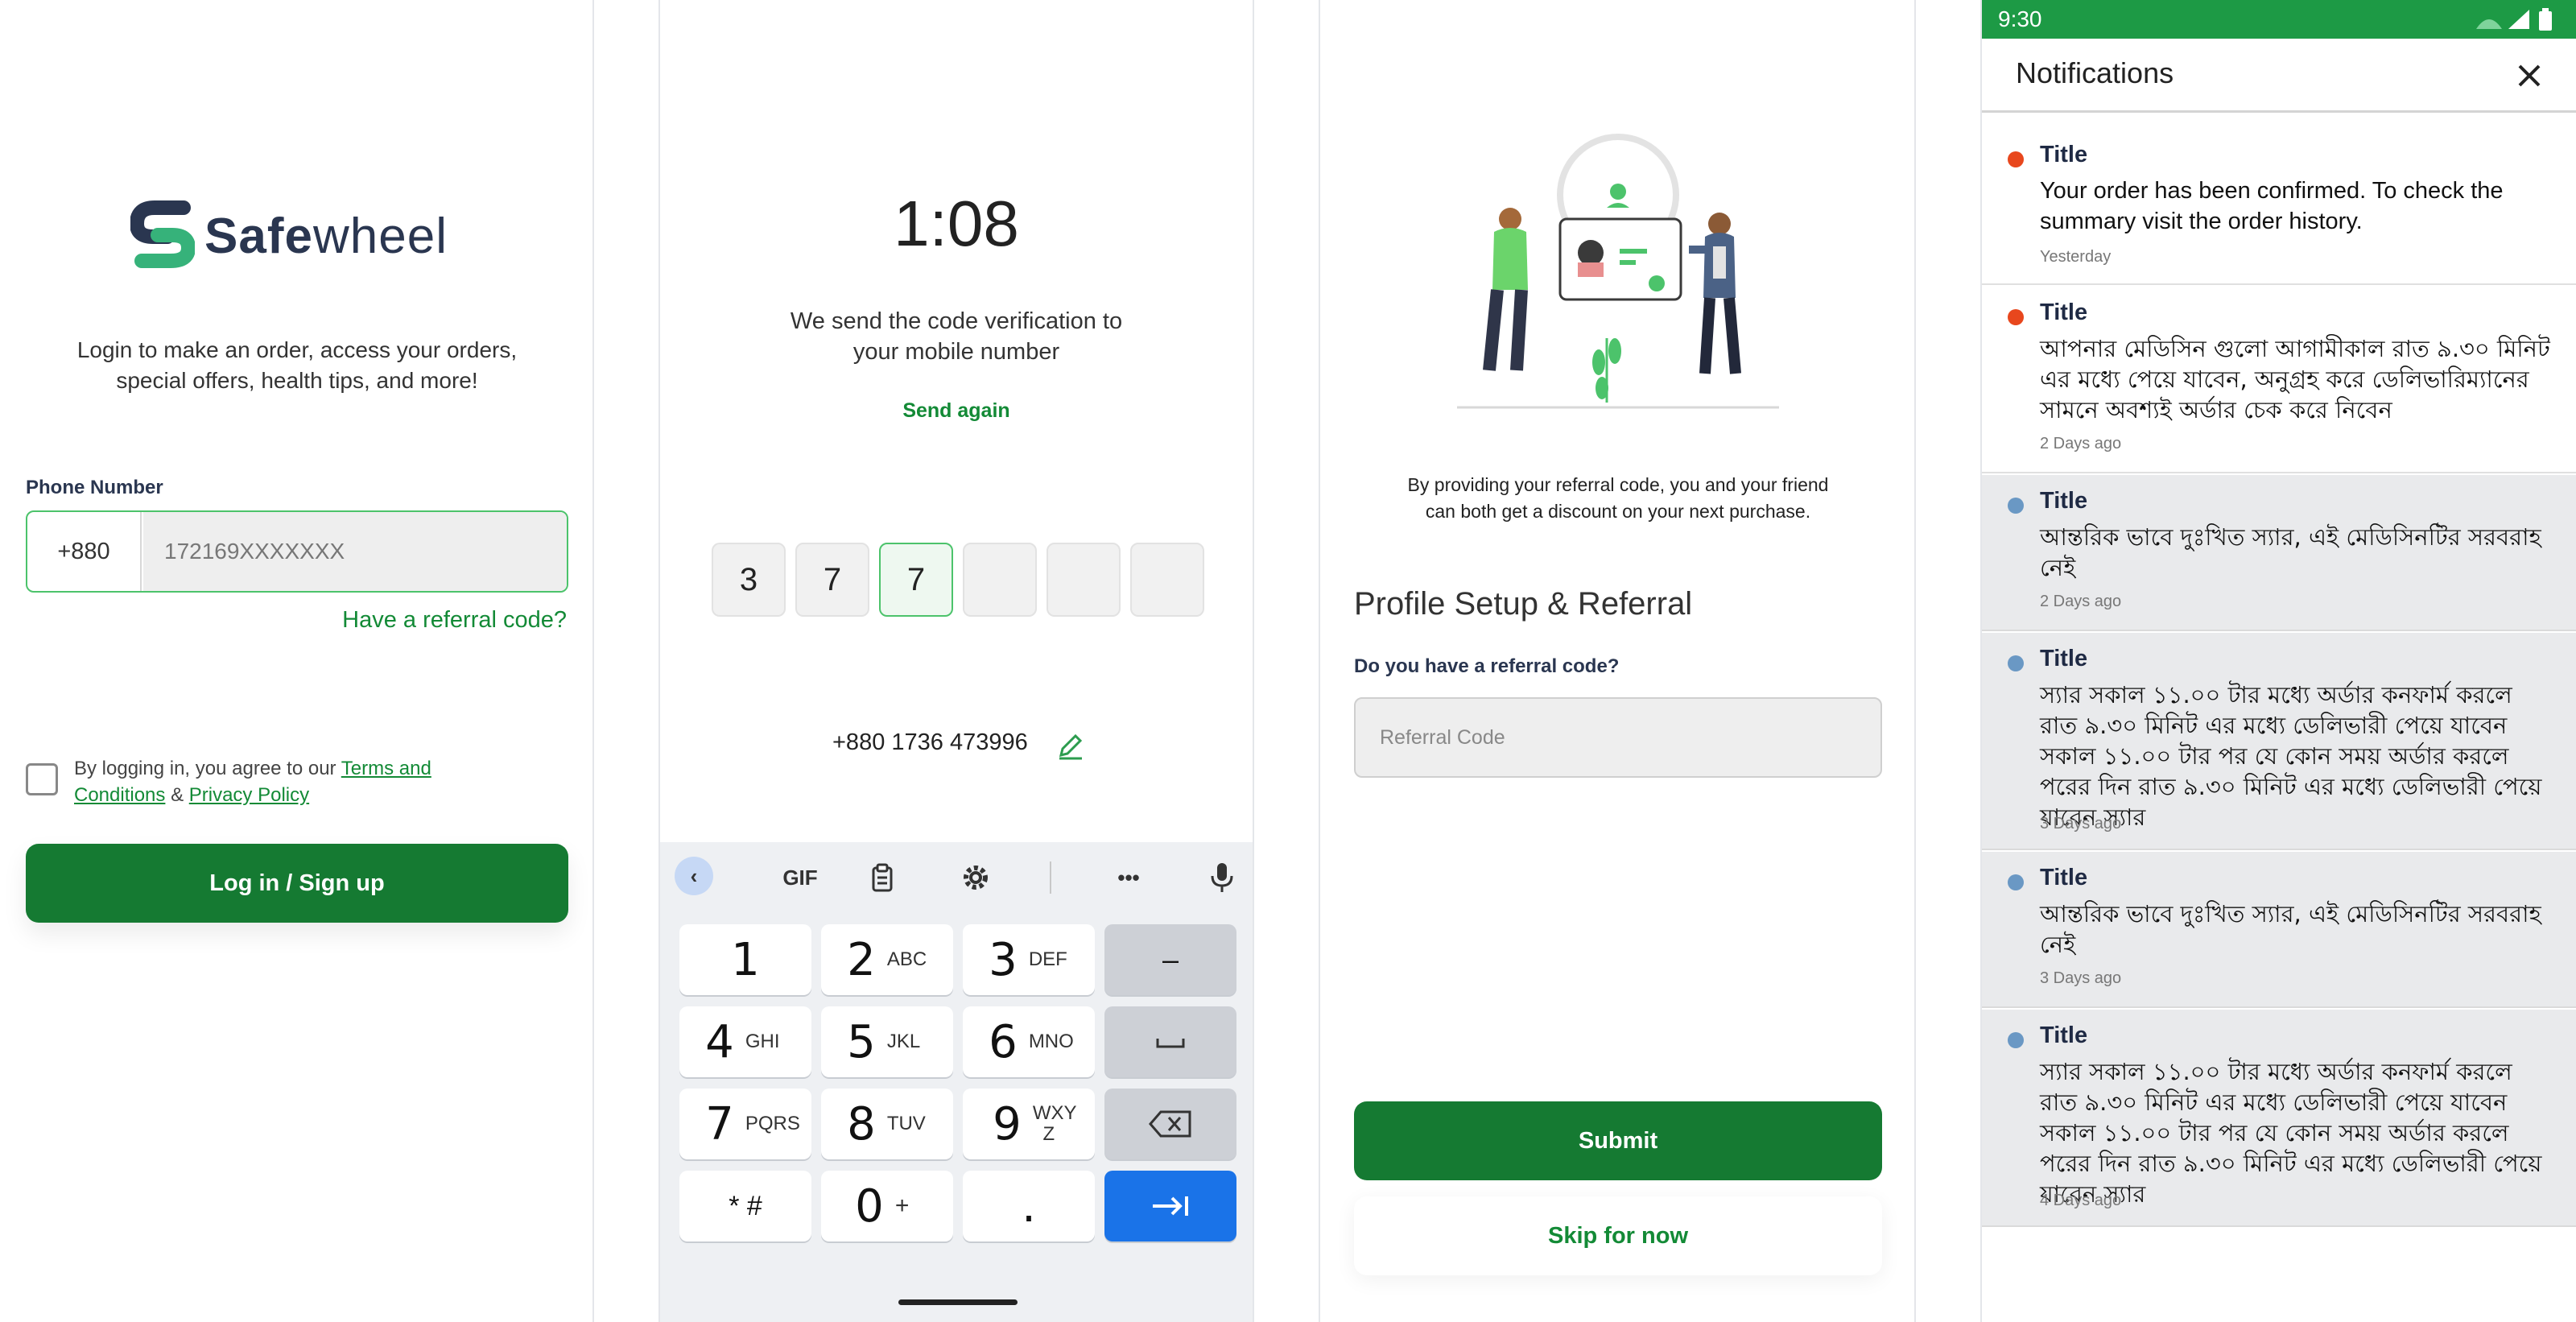 This screenshot has width=2576, height=1322. What do you see at coordinates (1029, 1124) in the screenshot?
I see `key-9: 9 WXY Z` at bounding box center [1029, 1124].